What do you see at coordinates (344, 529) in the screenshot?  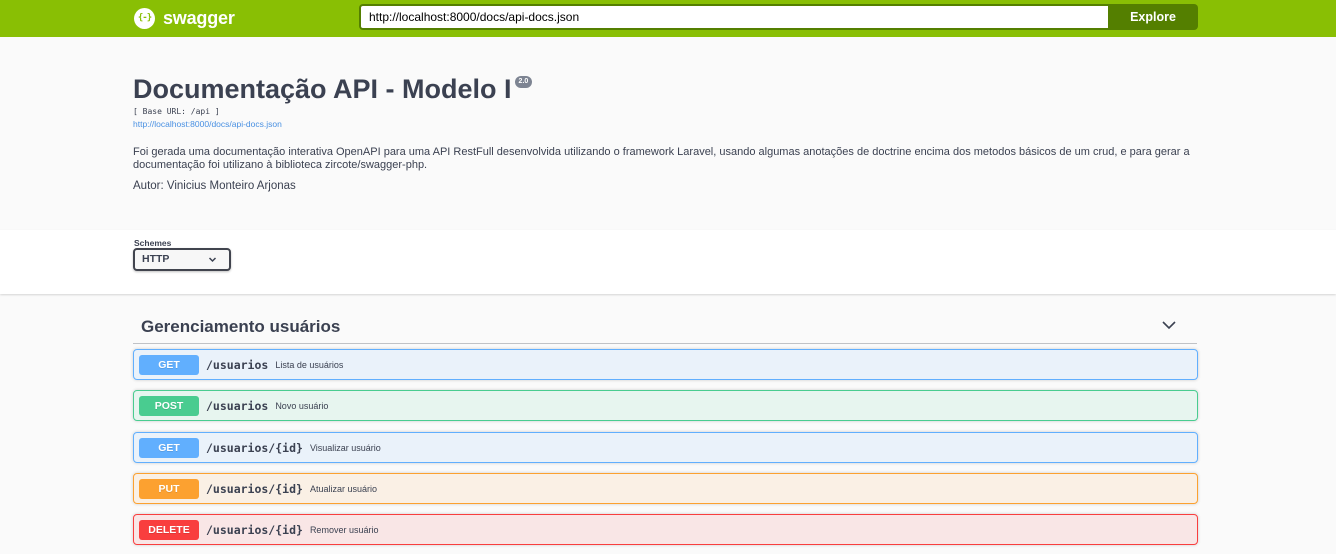 I see `operation-summary: Remover usuário` at bounding box center [344, 529].